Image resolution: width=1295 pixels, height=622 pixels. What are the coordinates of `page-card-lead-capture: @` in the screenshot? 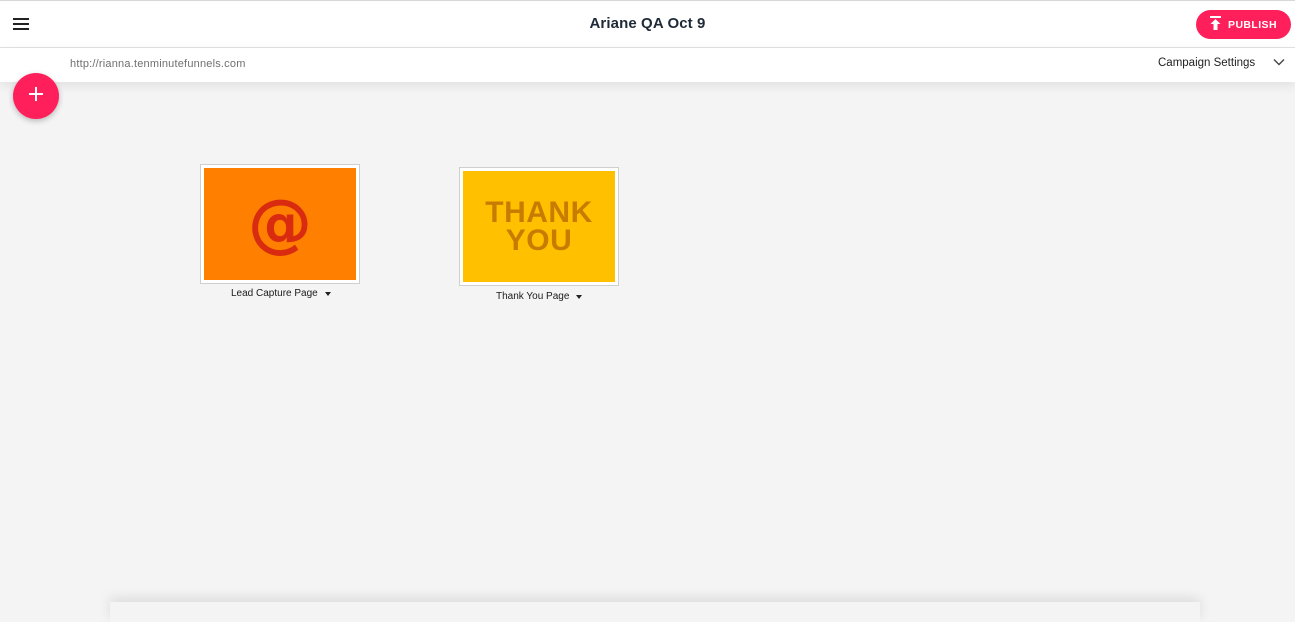 It's located at (280, 224).